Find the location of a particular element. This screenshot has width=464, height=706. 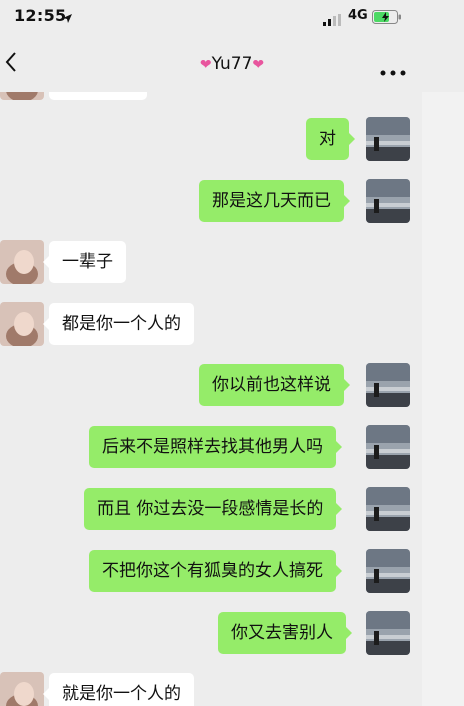

message-bubble-outgoing: 不把你这个有狐臭的女人搞死 is located at coordinates (215, 571).